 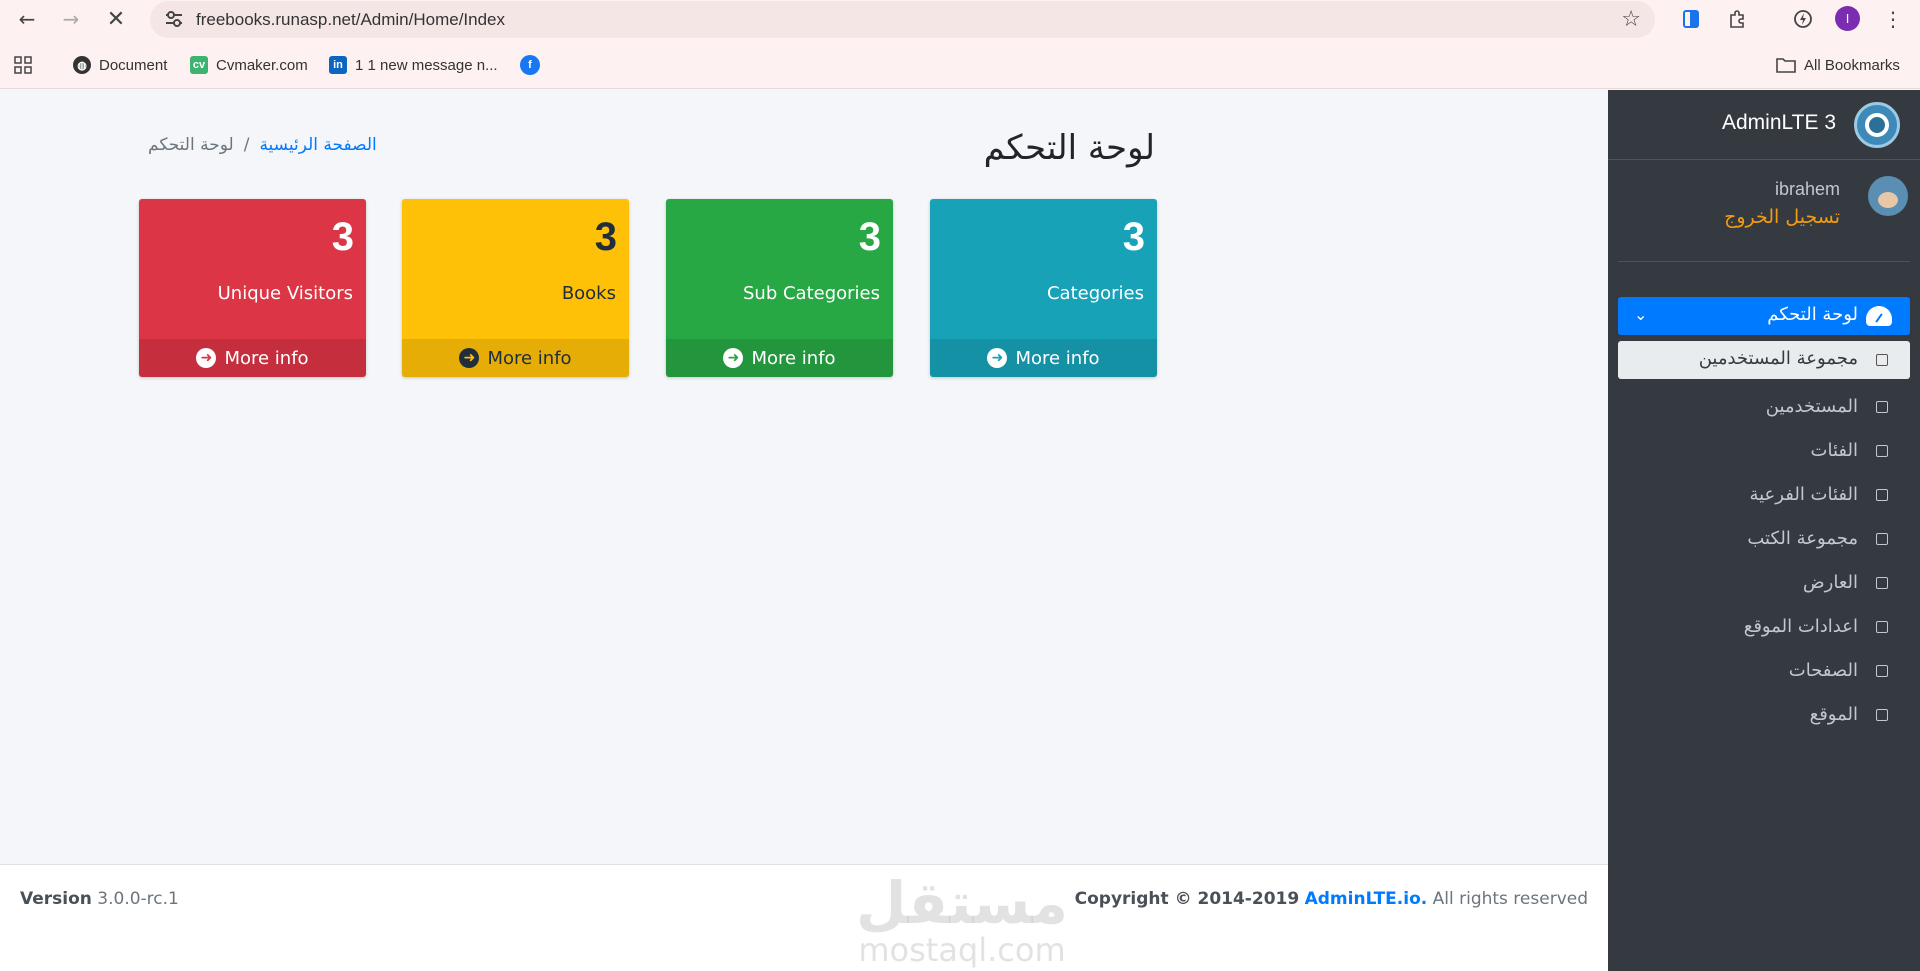 I want to click on stop-loading-icon: ✕, so click(x=116, y=19).